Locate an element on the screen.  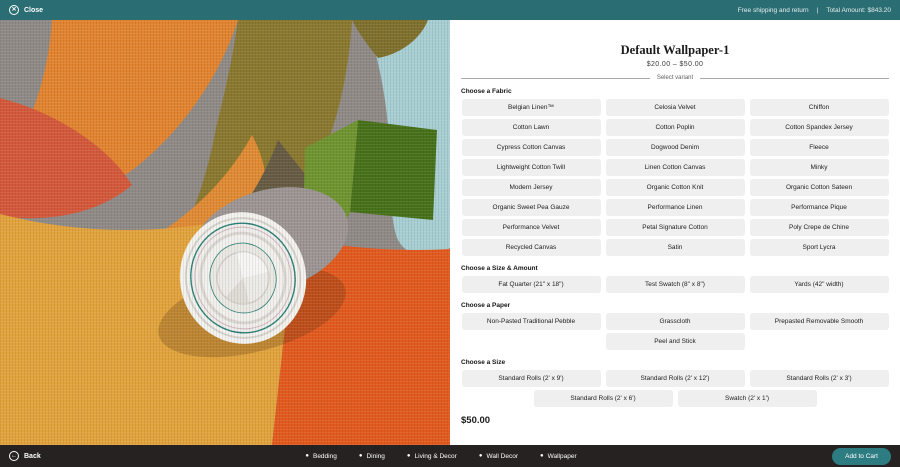
option-standard-rolls-2-x-9: Standard Rolls (2' x 9') is located at coordinates (531, 378).